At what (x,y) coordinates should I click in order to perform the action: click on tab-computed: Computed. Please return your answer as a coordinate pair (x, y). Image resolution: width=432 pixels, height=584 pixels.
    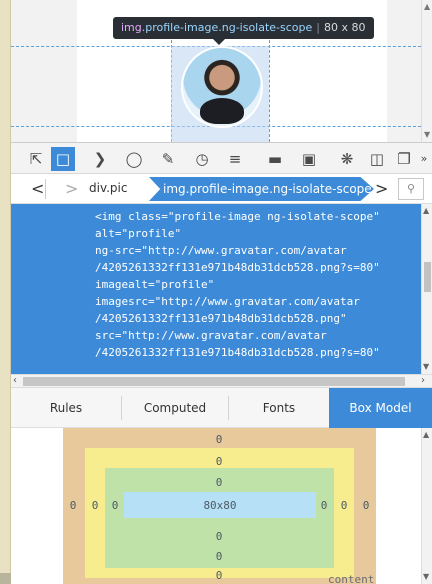
    Looking at the image, I should click on (175, 408).